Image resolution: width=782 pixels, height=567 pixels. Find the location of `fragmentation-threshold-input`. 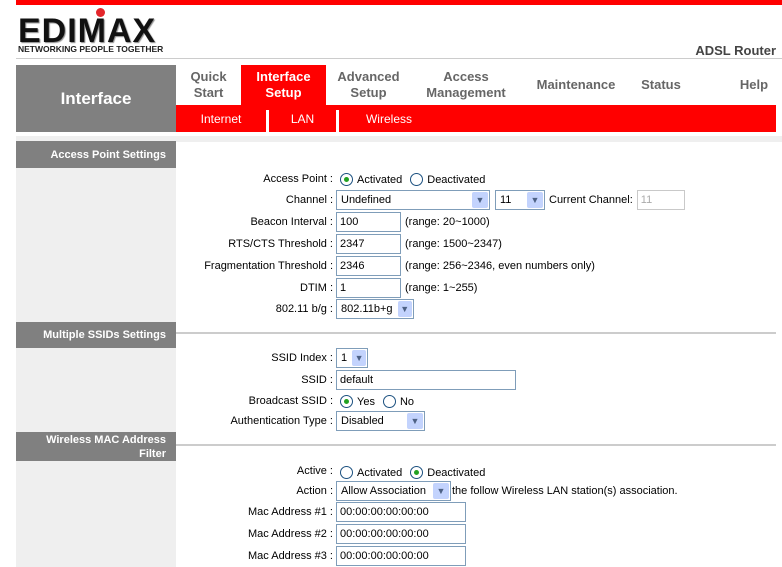

fragmentation-threshold-input is located at coordinates (368, 266).